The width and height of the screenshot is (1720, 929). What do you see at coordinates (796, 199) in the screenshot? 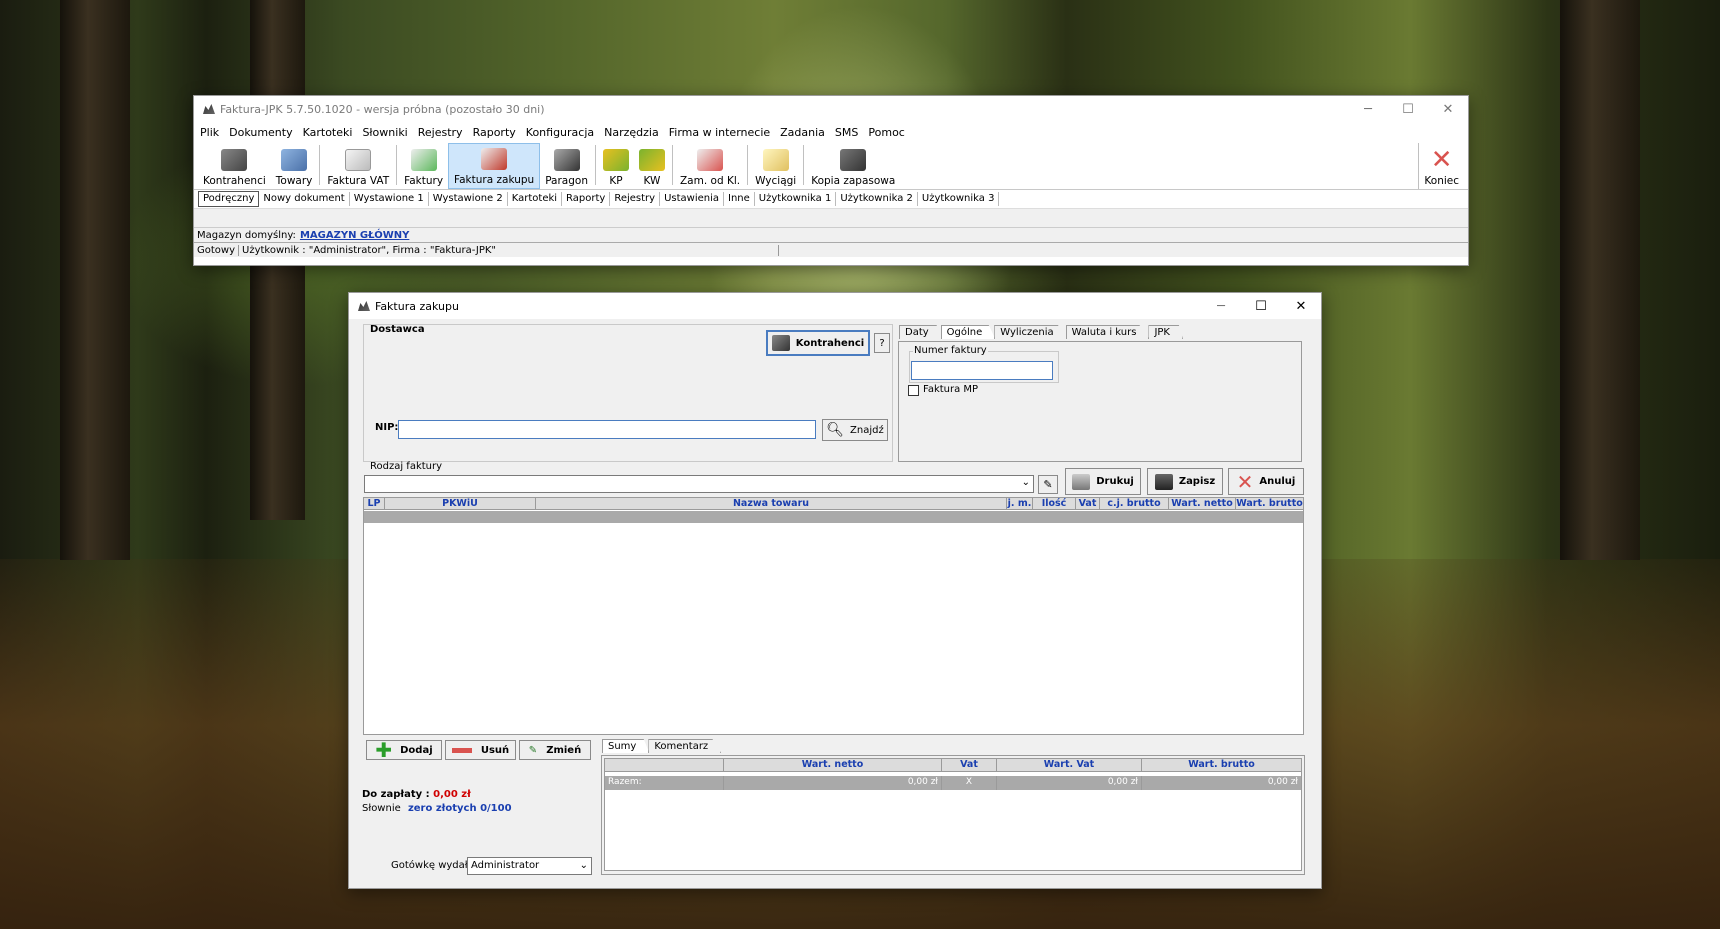
I see `subtab-uzytkownika-1: Użytkownika 1` at bounding box center [796, 199].